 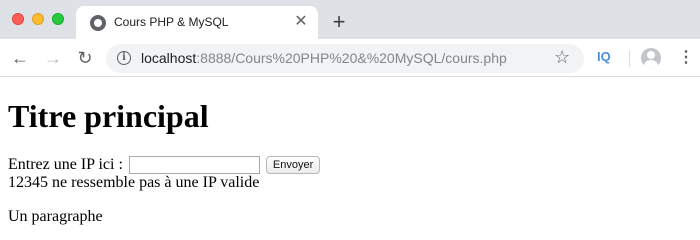 I want to click on window-close-button, so click(x=18, y=19).